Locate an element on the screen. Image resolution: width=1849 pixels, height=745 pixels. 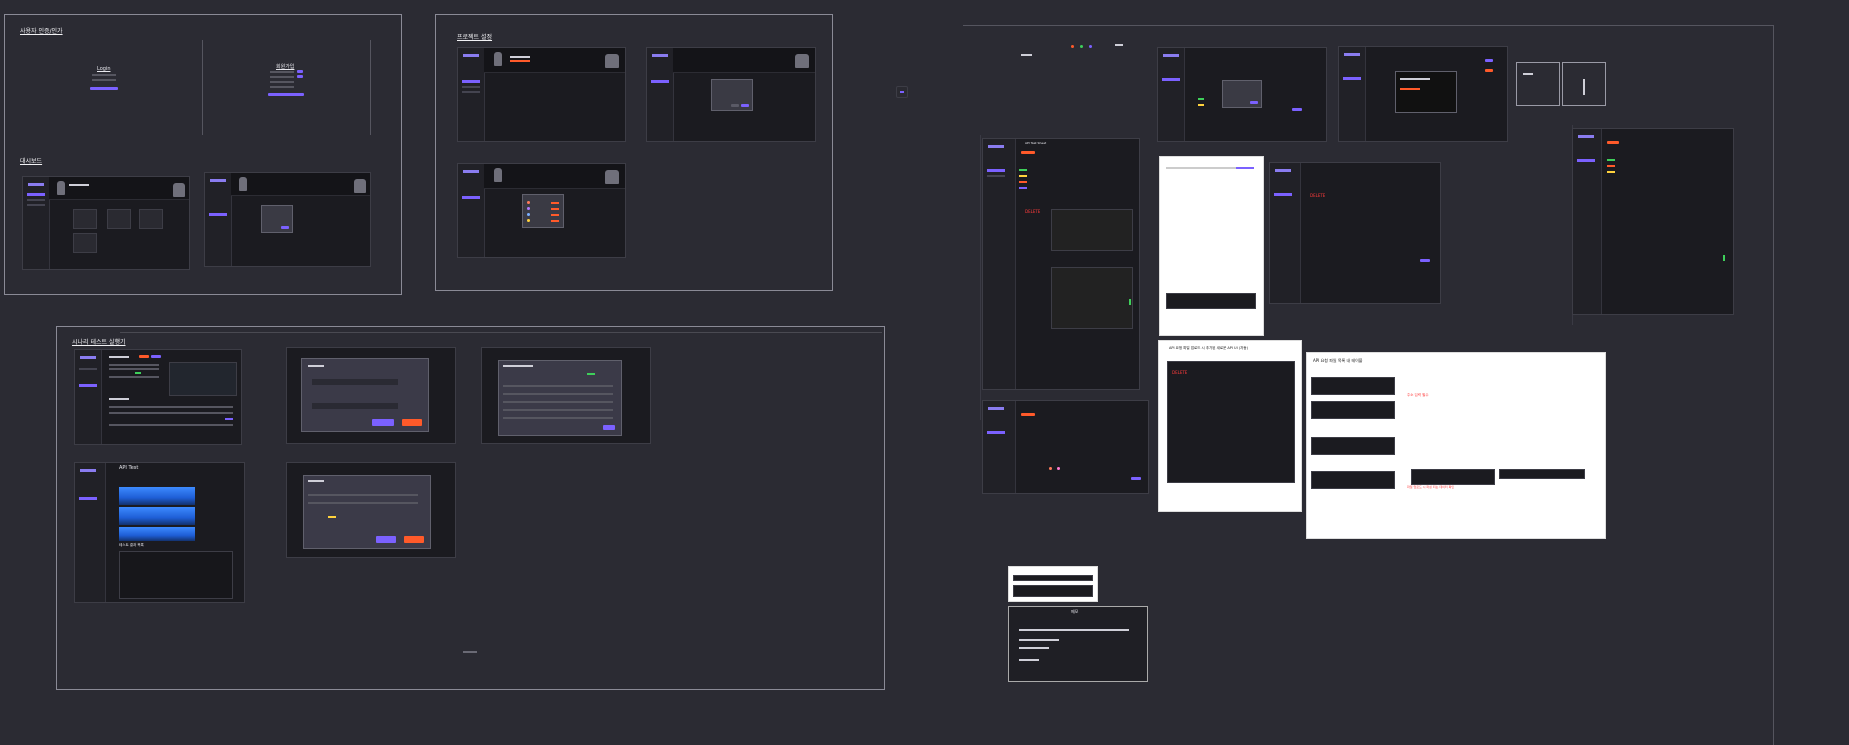
project-members-frame is located at coordinates (541, 210).